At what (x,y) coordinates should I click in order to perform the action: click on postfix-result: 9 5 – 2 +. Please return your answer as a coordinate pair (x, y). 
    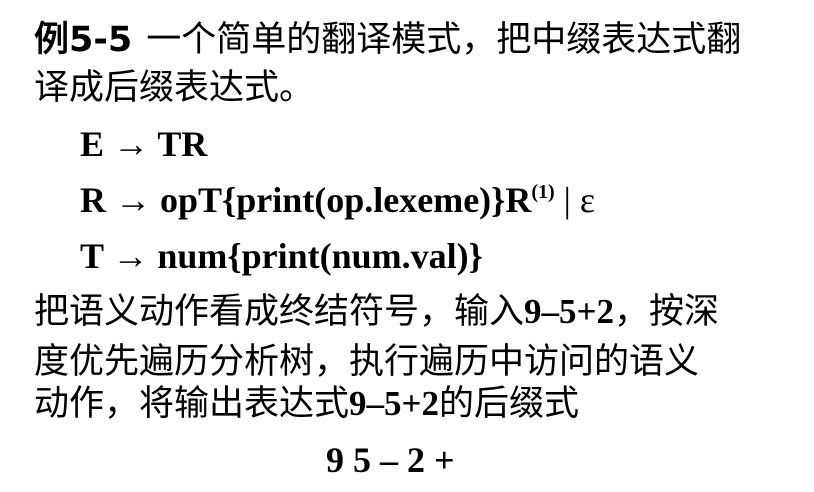
    Looking at the image, I should click on (390, 460).